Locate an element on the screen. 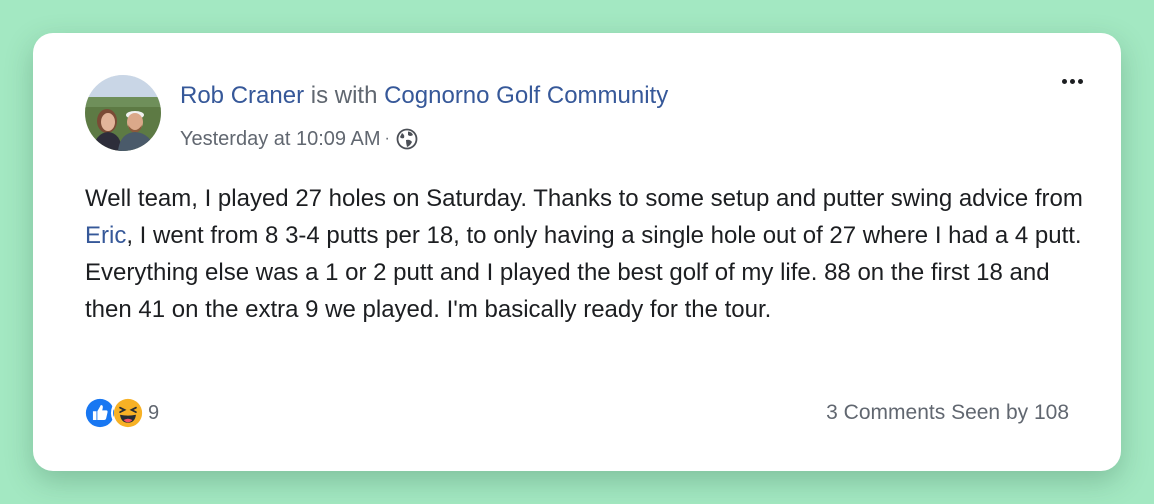 This screenshot has width=1154, height=504. post-meta: Yesterday at 10:09 AM · is located at coordinates (299, 139).